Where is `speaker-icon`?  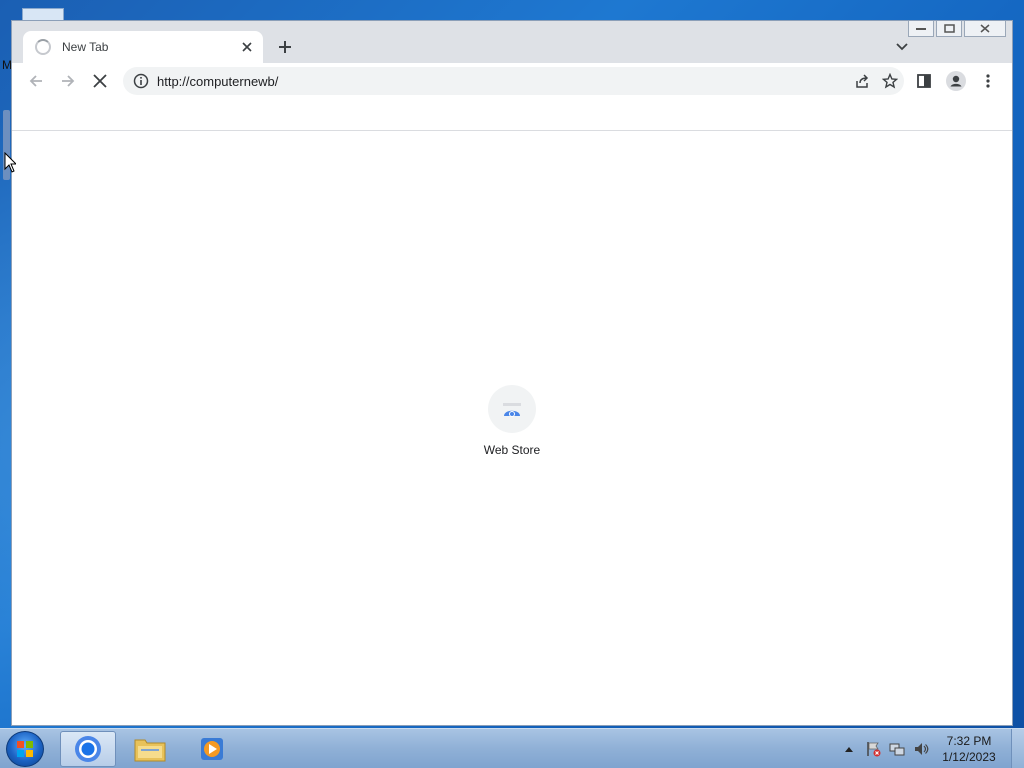
speaker-icon is located at coordinates (922, 749).